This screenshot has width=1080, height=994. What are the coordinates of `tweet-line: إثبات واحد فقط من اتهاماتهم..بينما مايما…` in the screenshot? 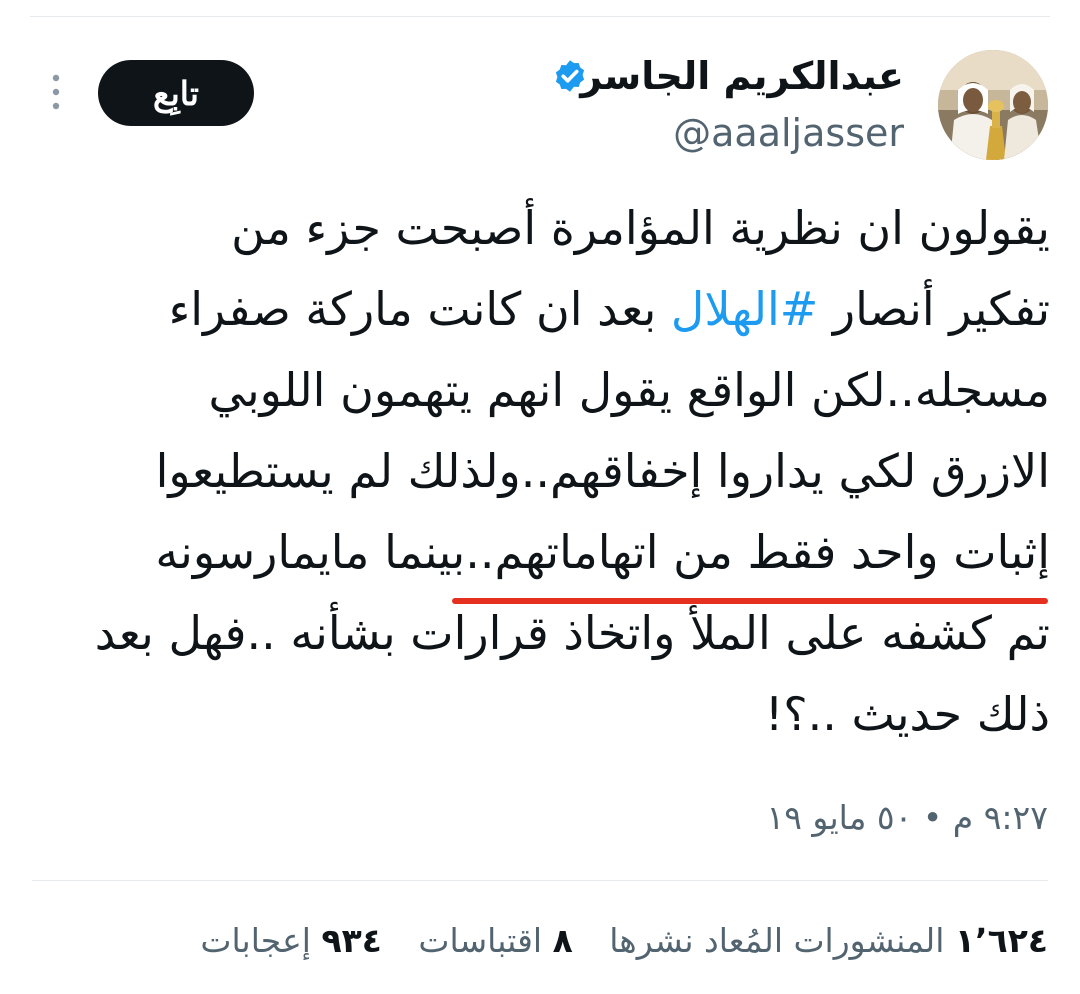 It's located at (602, 552).